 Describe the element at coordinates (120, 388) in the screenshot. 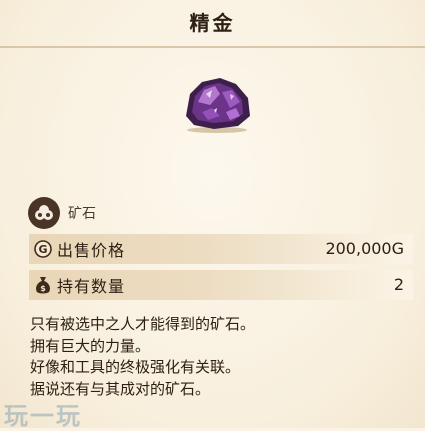

I see `description-line: 据说还有与其成对的矿石。` at that location.